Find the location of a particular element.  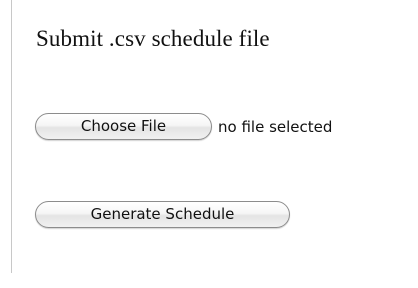

choose-file-button: Choose File is located at coordinates (123, 126).